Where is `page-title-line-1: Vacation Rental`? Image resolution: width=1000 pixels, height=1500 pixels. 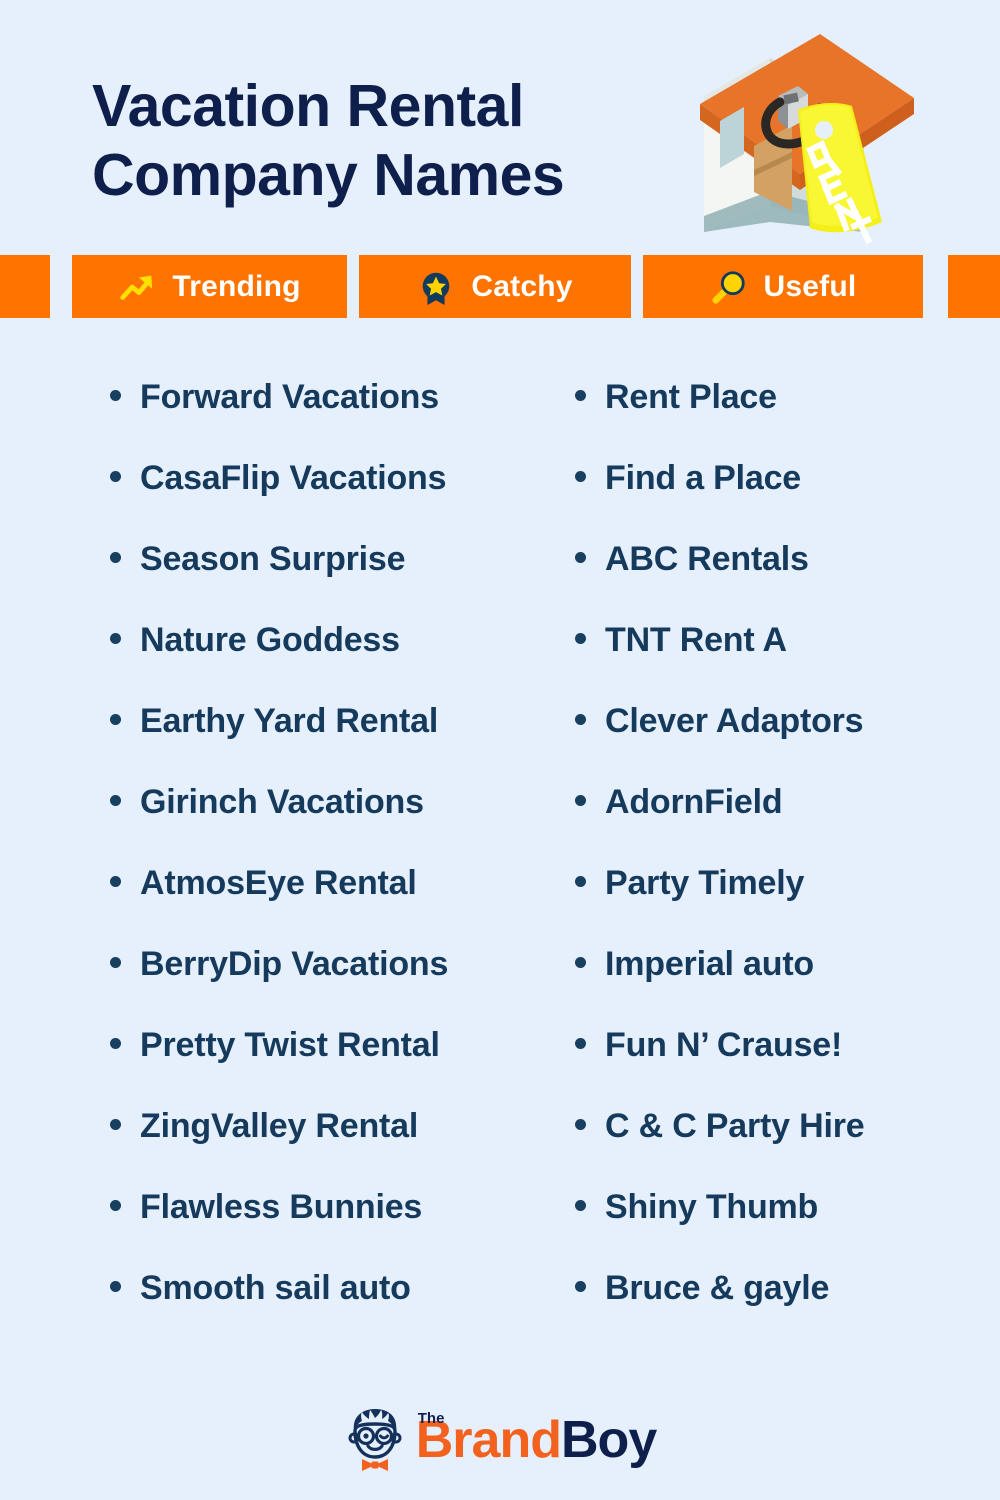 page-title-line-1: Vacation Rental is located at coordinates (308, 106).